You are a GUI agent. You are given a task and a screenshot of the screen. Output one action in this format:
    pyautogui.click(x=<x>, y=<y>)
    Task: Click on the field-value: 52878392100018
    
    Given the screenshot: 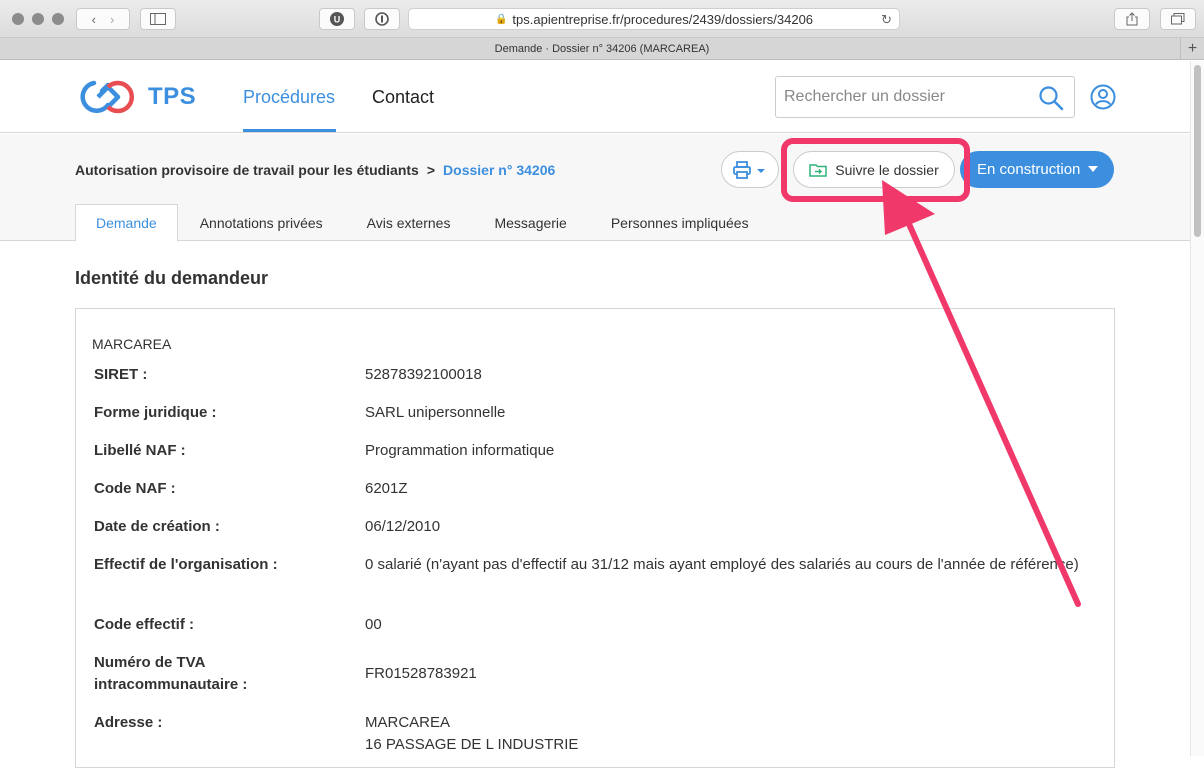 What is the action you would take?
    pyautogui.click(x=423, y=374)
    